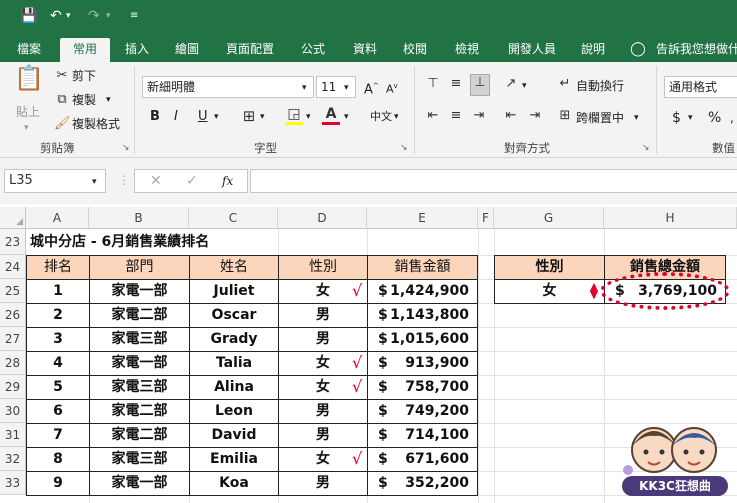 The width and height of the screenshot is (737, 503). Describe the element at coordinates (456, 84) in the screenshot. I see `align-middle-icon: ≡` at that location.